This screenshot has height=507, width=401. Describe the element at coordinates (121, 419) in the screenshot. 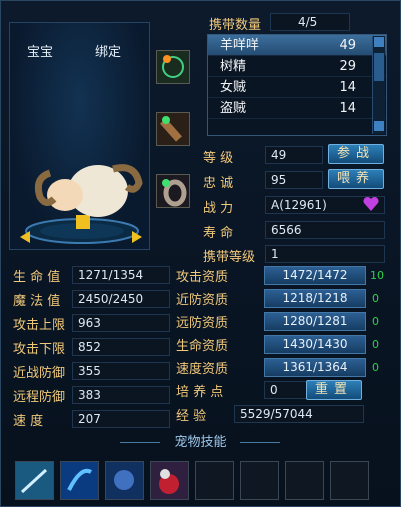

I see `stat-value: 207` at that location.